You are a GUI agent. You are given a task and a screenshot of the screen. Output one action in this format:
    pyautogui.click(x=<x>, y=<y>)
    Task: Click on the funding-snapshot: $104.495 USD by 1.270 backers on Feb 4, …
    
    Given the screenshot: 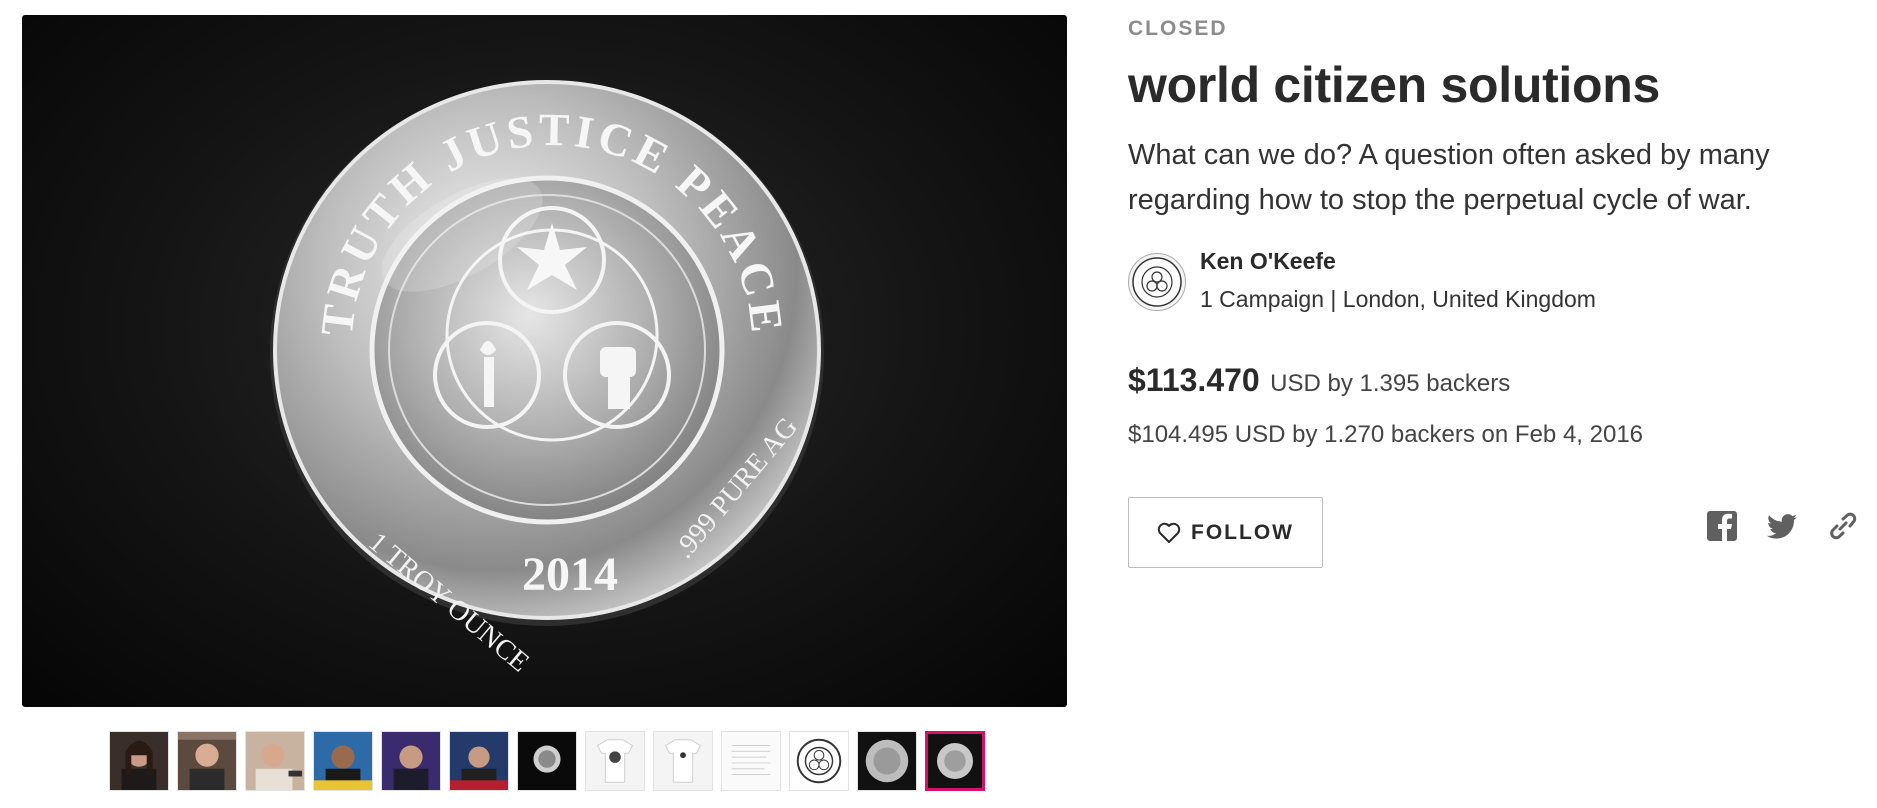 What is the action you would take?
    pyautogui.click(x=1386, y=434)
    